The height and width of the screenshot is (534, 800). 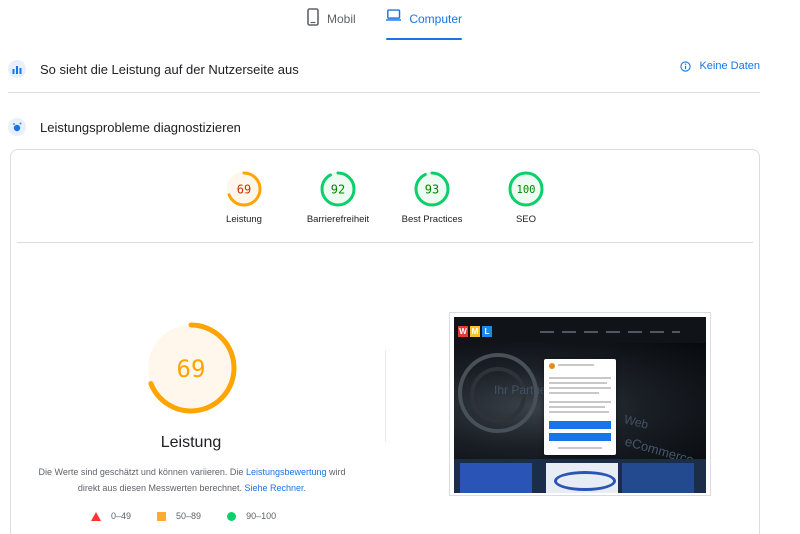 I want to click on gauge-ring: 69, so click(x=244, y=189).